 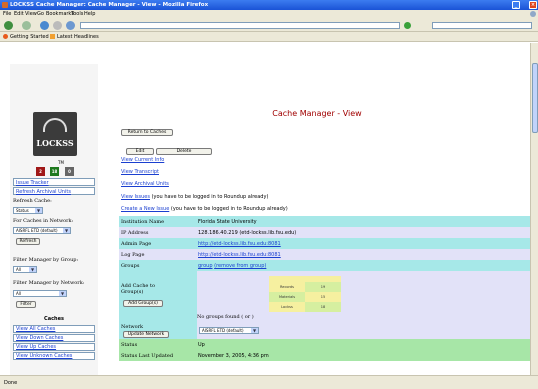 What do you see at coordinates (60, 14) in the screenshot?
I see `menu-bookmarks: Bookmarks` at bounding box center [60, 14].